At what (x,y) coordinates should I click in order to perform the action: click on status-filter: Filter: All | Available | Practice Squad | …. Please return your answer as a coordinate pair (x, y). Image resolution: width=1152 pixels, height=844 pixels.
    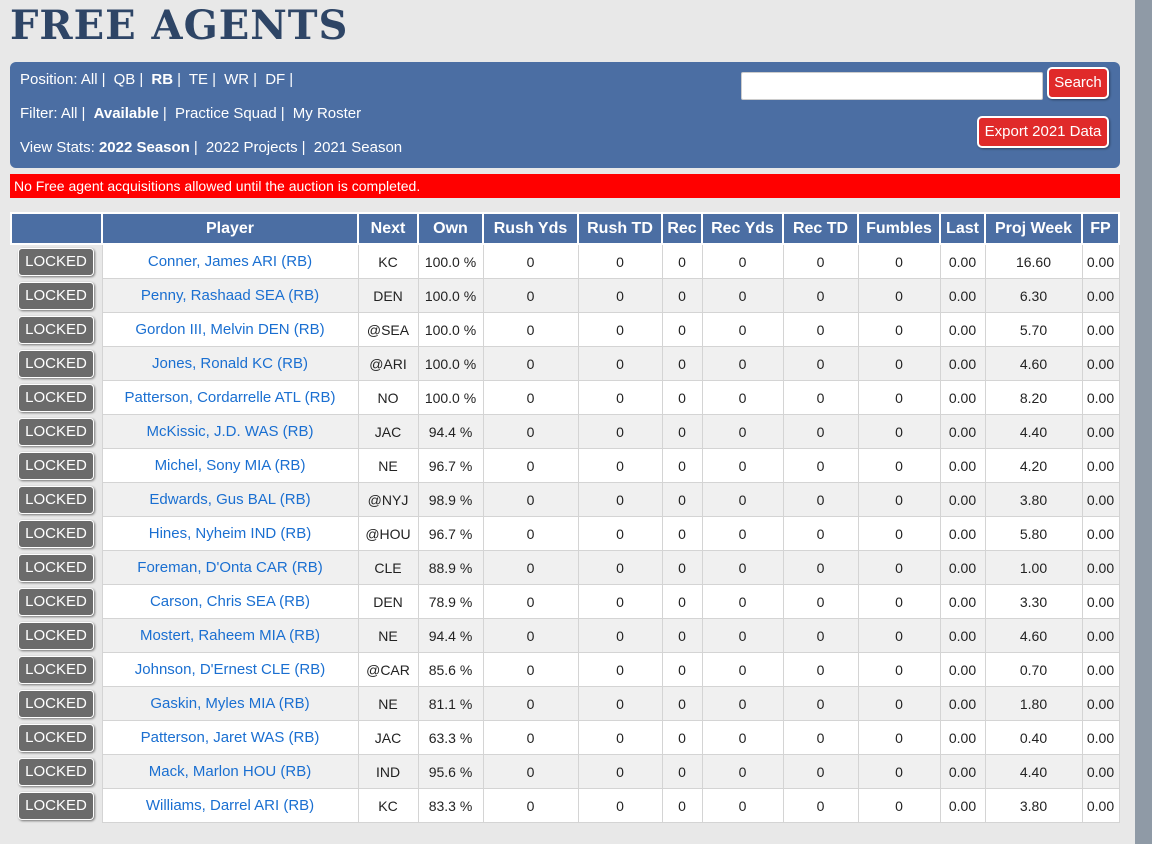
    Looking at the image, I should click on (190, 113).